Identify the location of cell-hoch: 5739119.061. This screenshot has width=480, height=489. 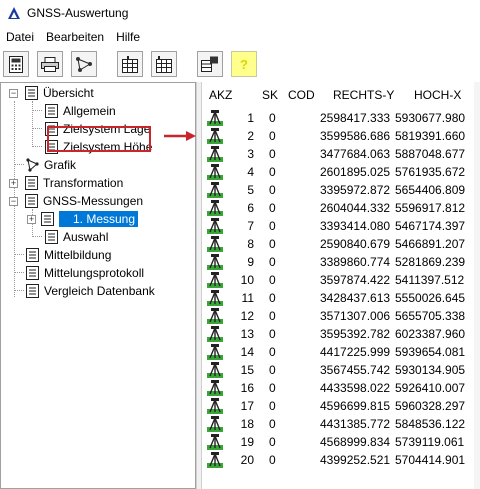
(430, 442).